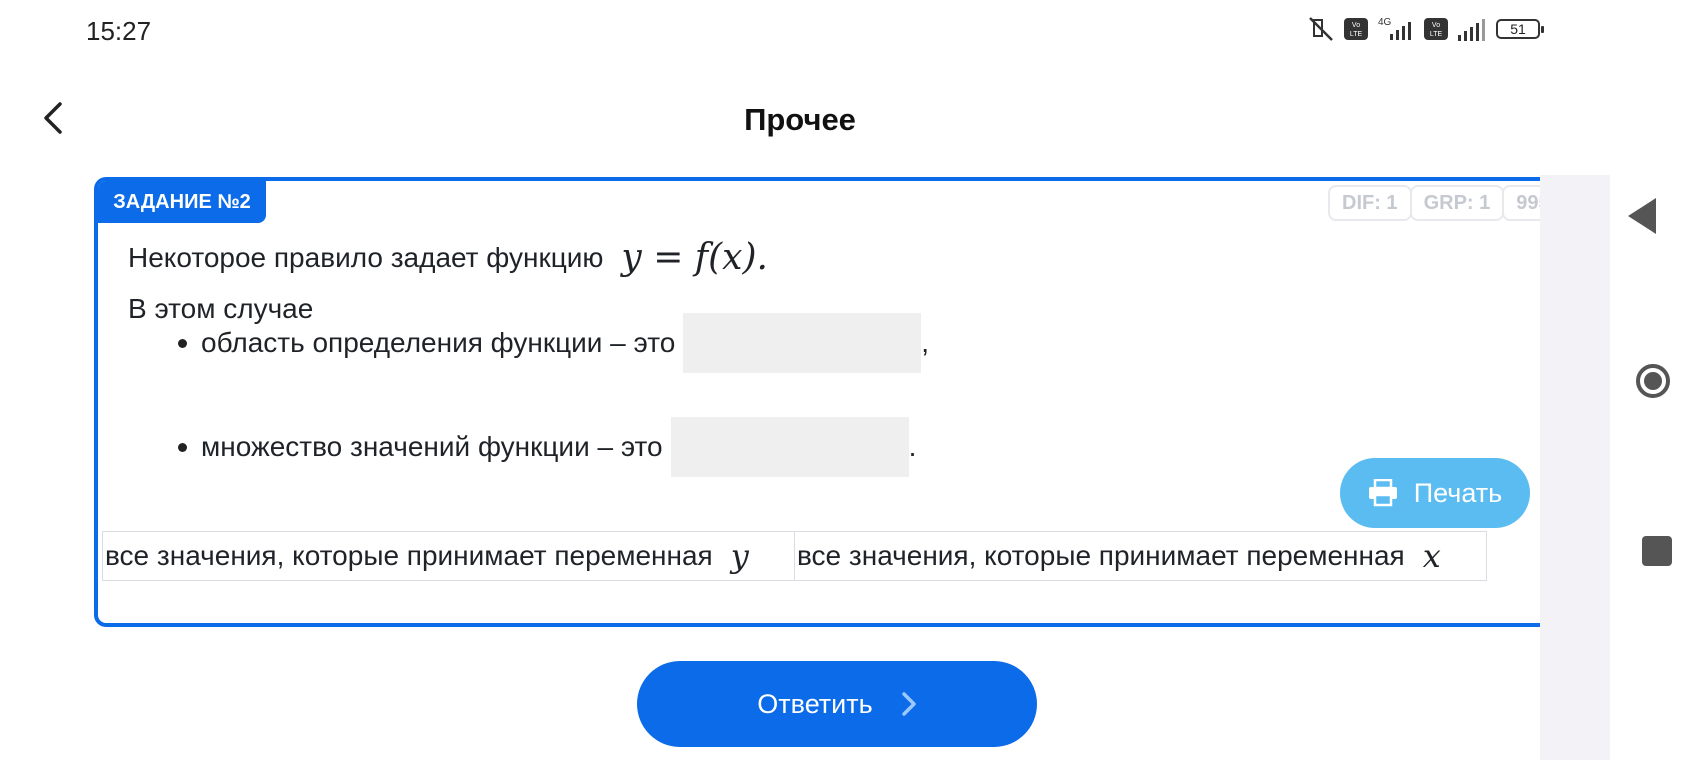  I want to click on bullet-range: множество значений функции – это ., so click(547, 447).